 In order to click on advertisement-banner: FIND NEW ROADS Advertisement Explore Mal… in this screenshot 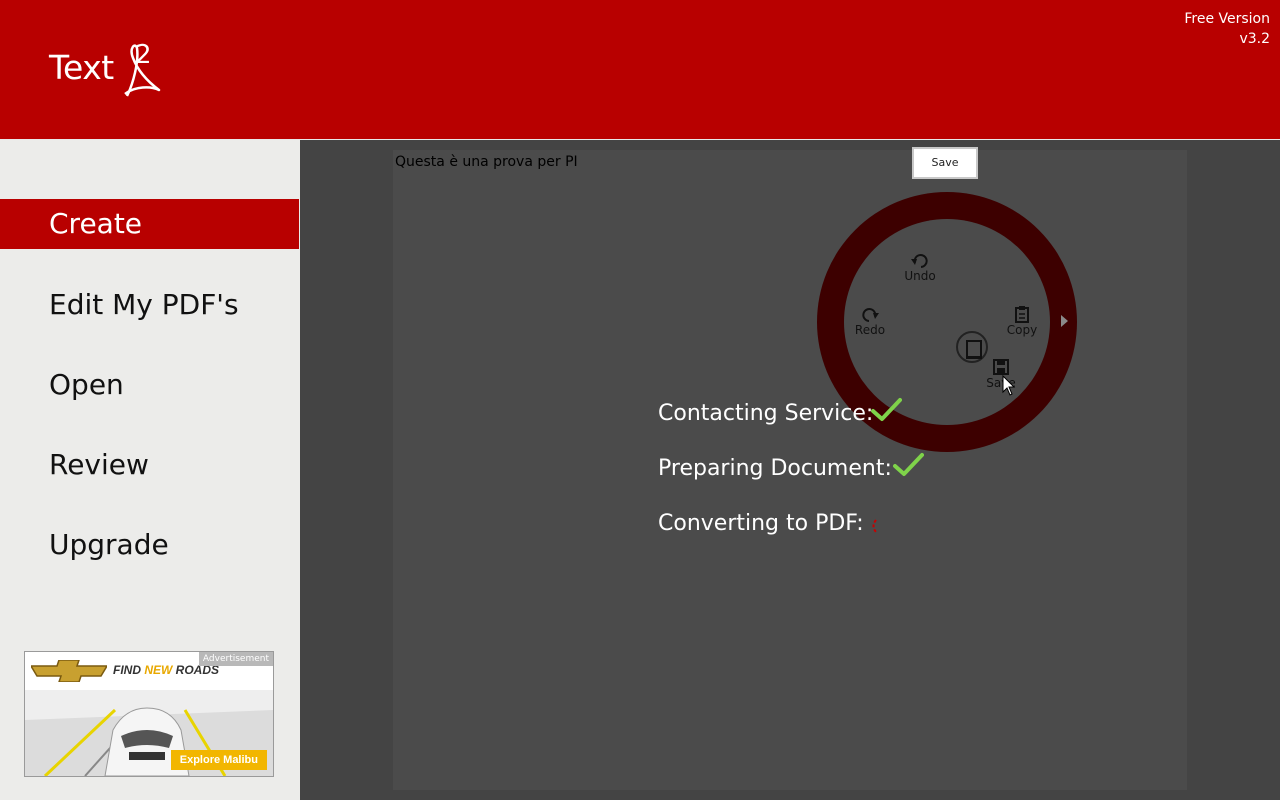, I will do `click(149, 714)`.